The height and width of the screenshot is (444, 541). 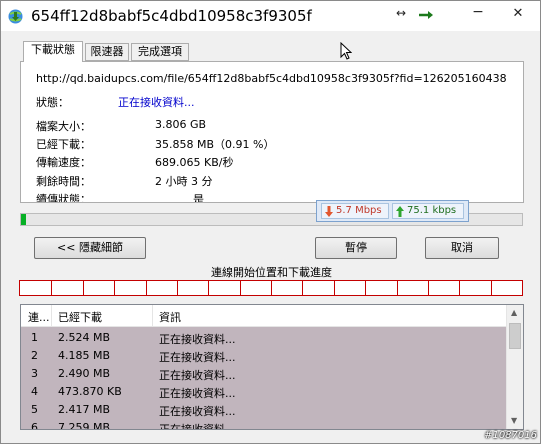 What do you see at coordinates (184, 181) in the screenshot?
I see `time-left-value: 2 小時 3 分` at bounding box center [184, 181].